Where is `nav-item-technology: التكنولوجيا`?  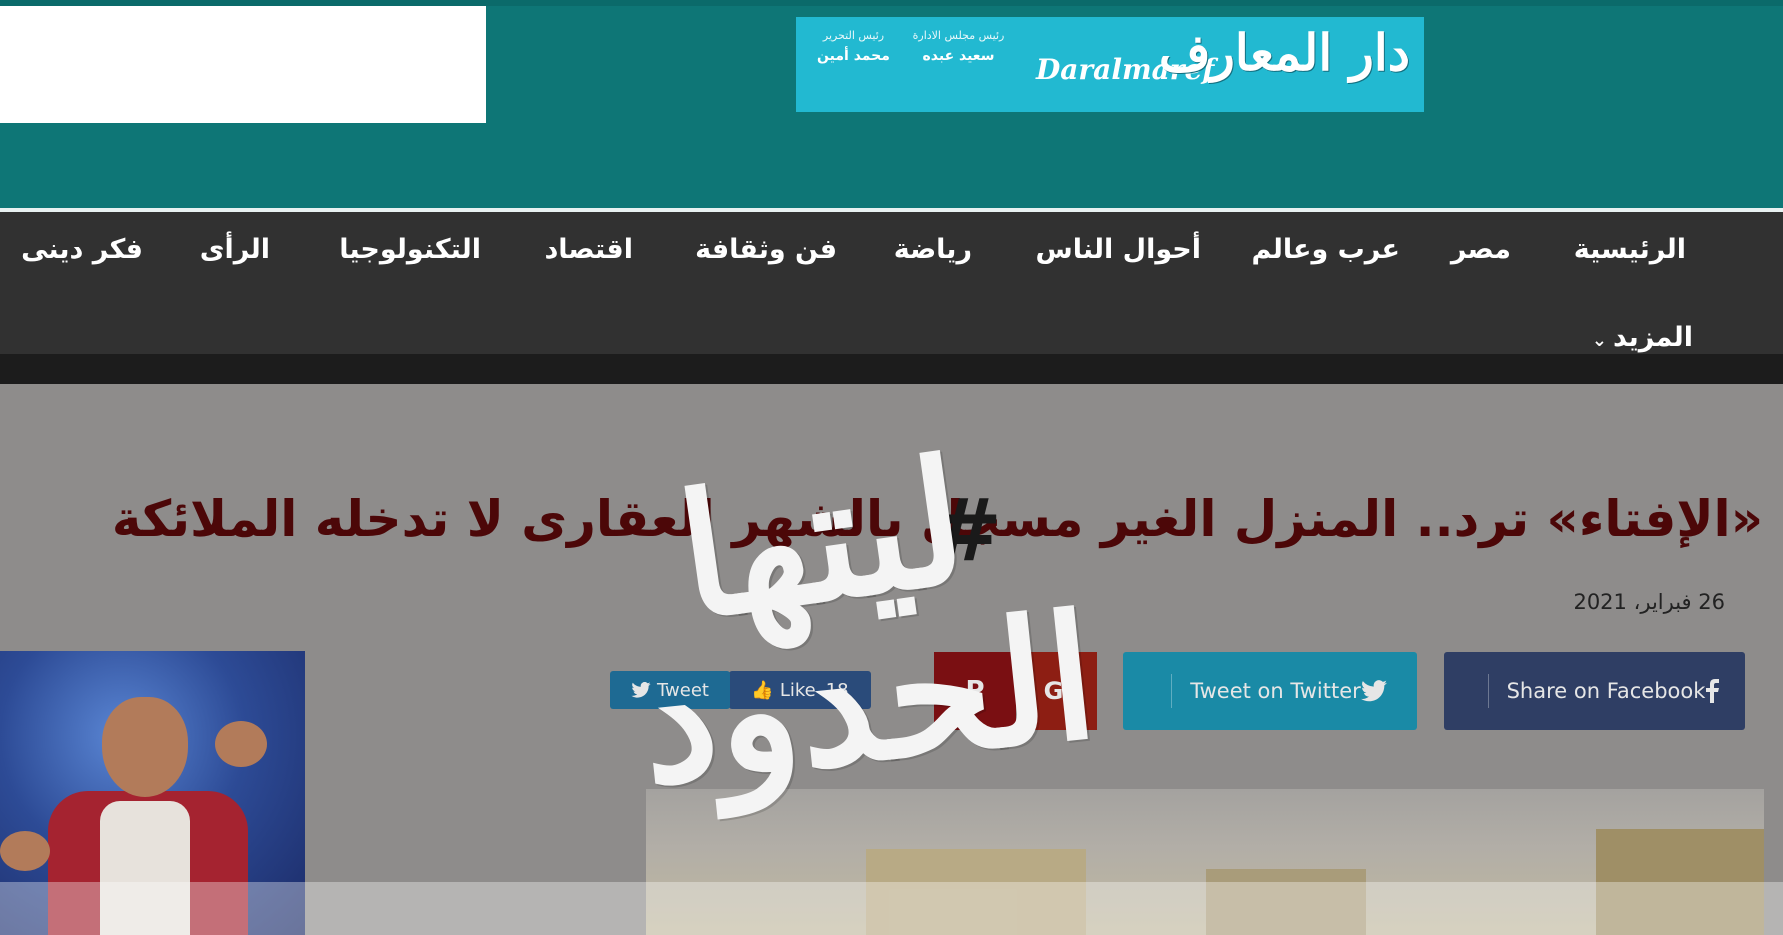
nav-item-technology: التكنولوجيا is located at coordinates (410, 249).